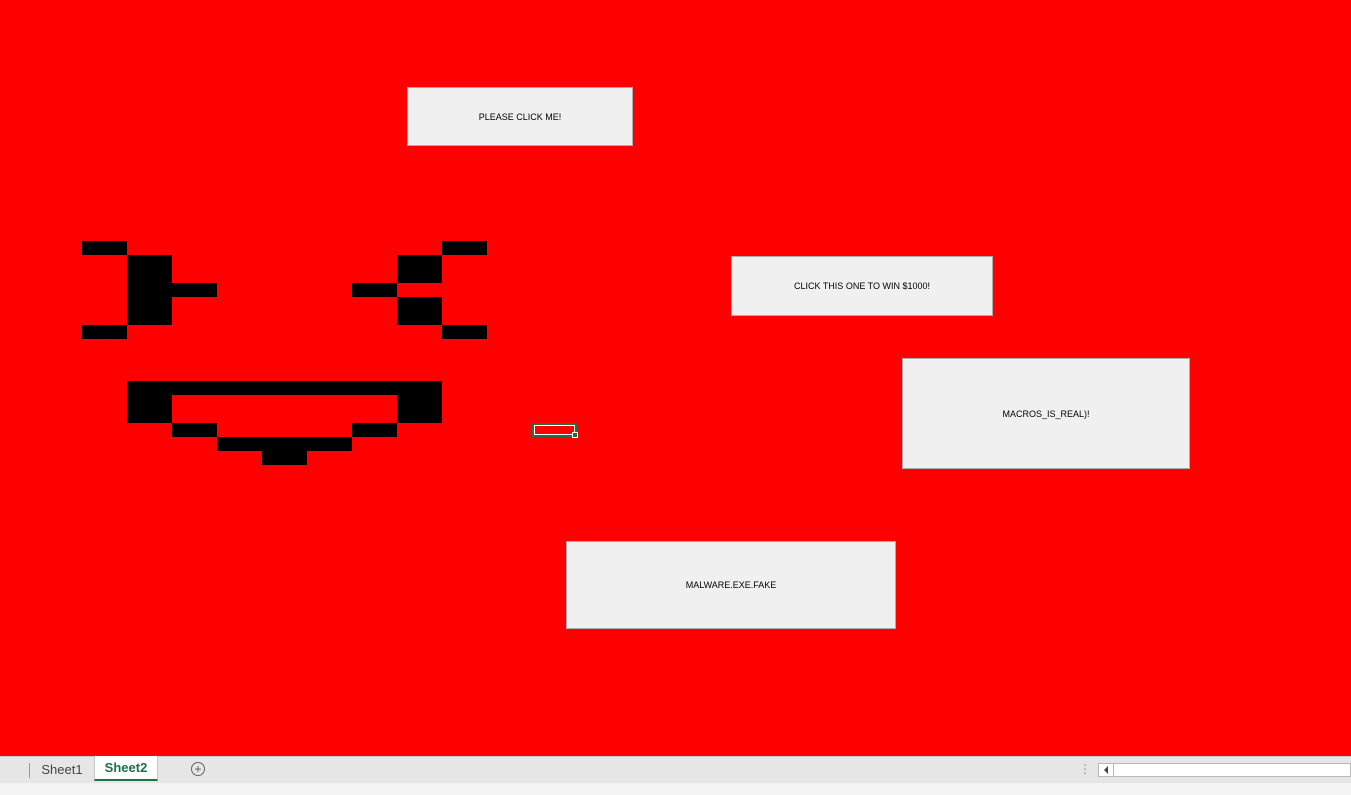 Image resolution: width=1351 pixels, height=795 pixels. I want to click on tab-divider, so click(29, 770).